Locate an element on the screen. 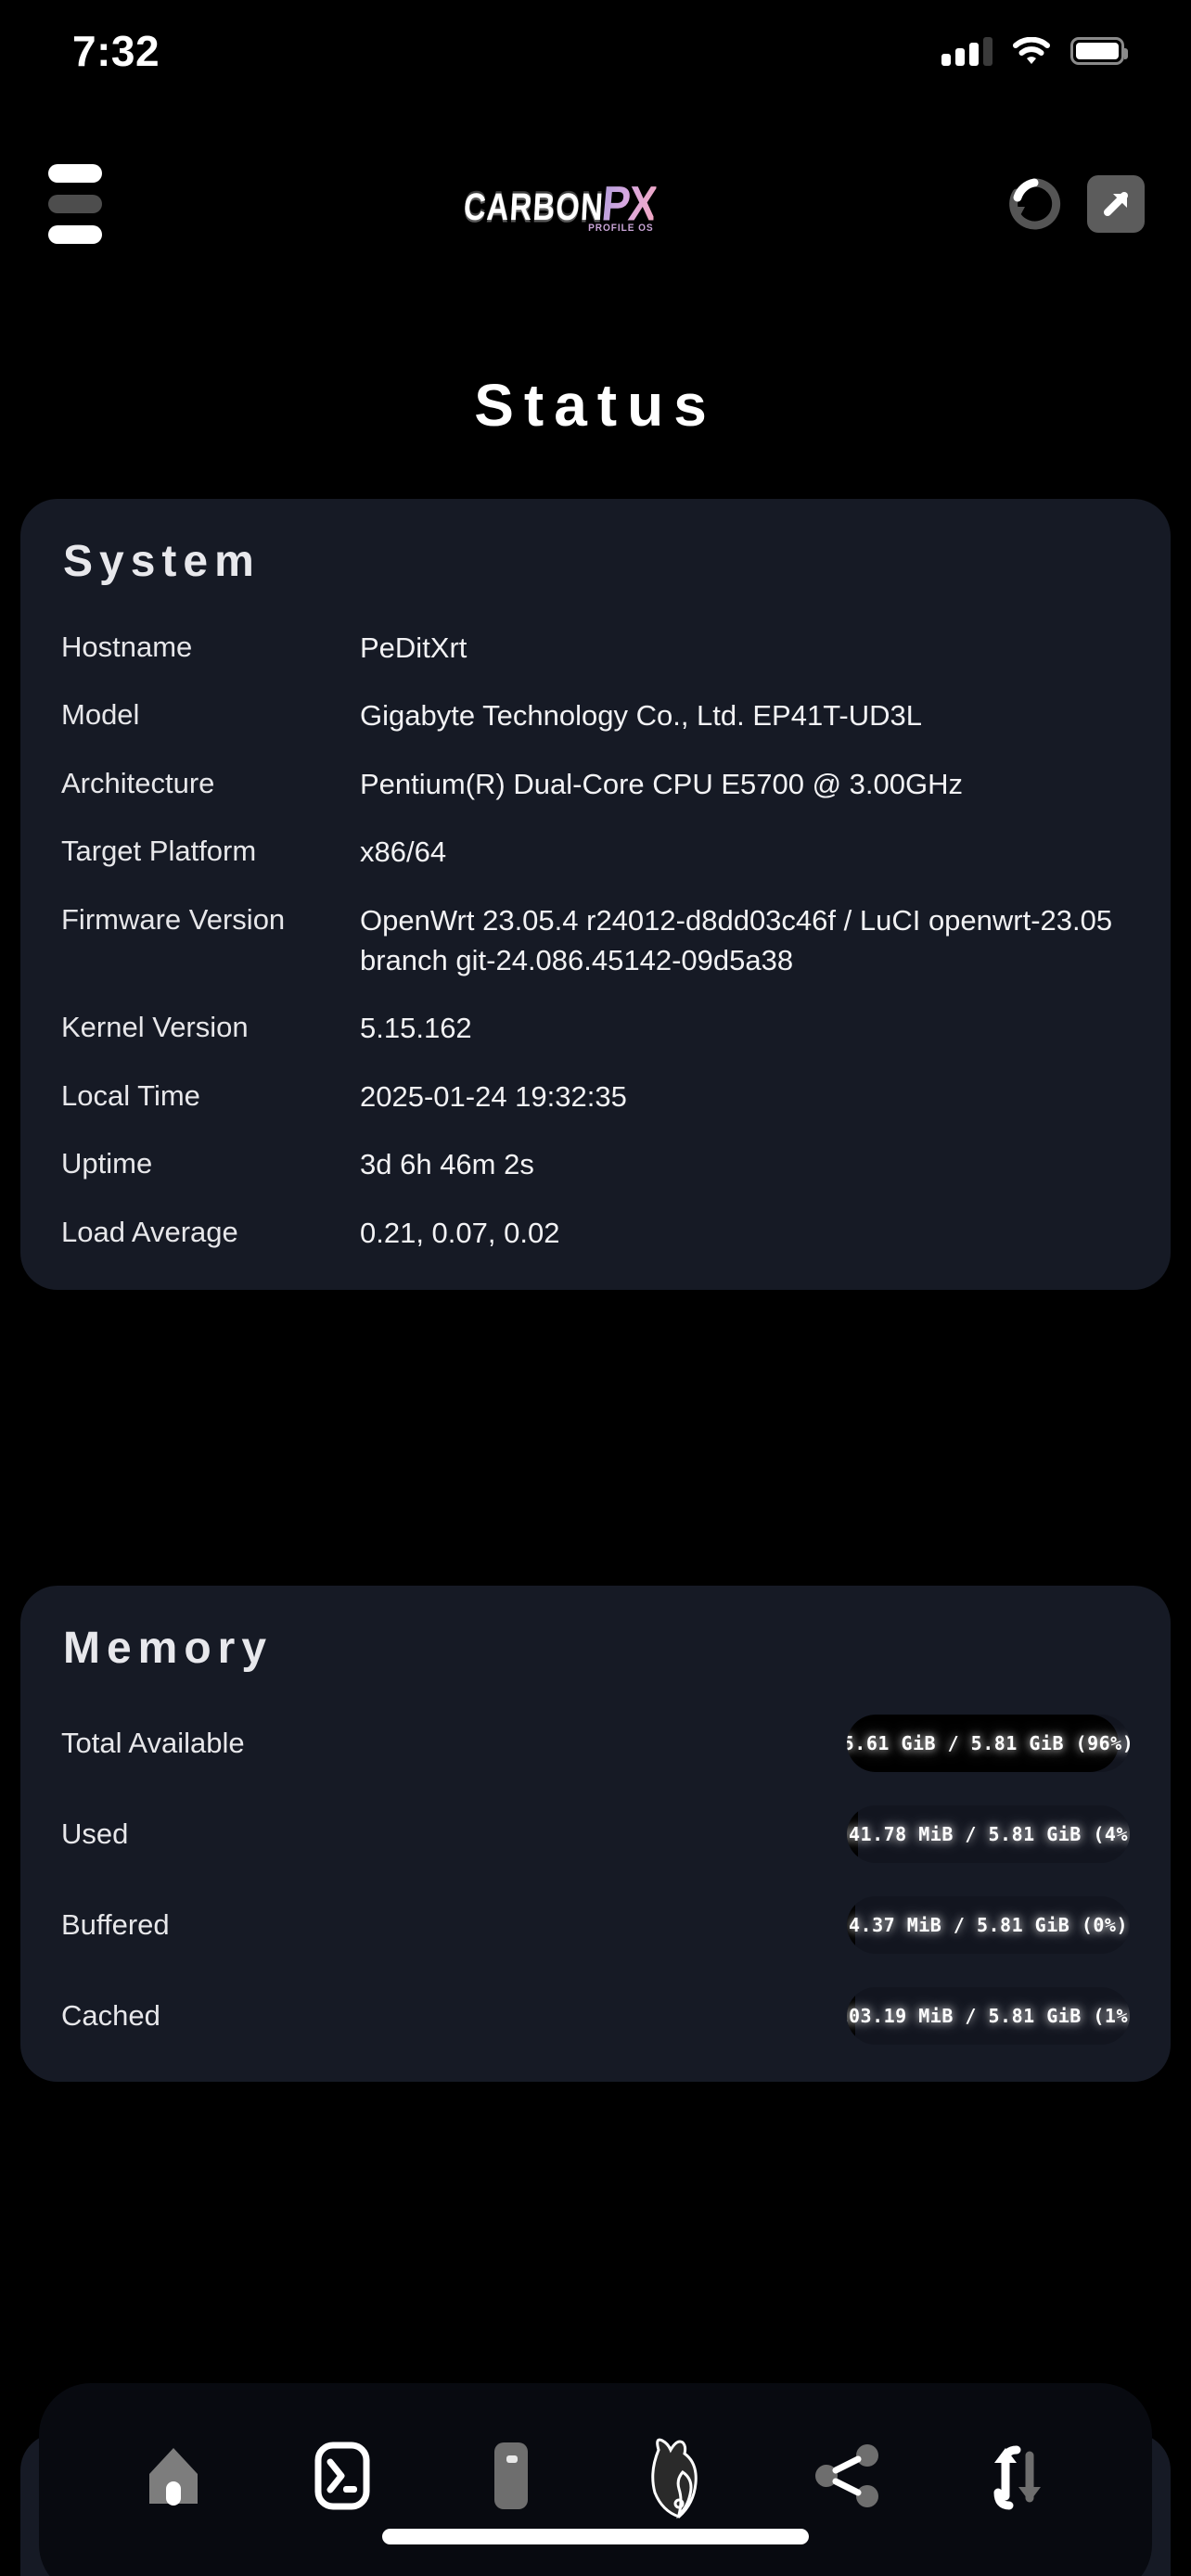 This screenshot has height=2576, width=1191. nav-item-peditx is located at coordinates (680, 2477).